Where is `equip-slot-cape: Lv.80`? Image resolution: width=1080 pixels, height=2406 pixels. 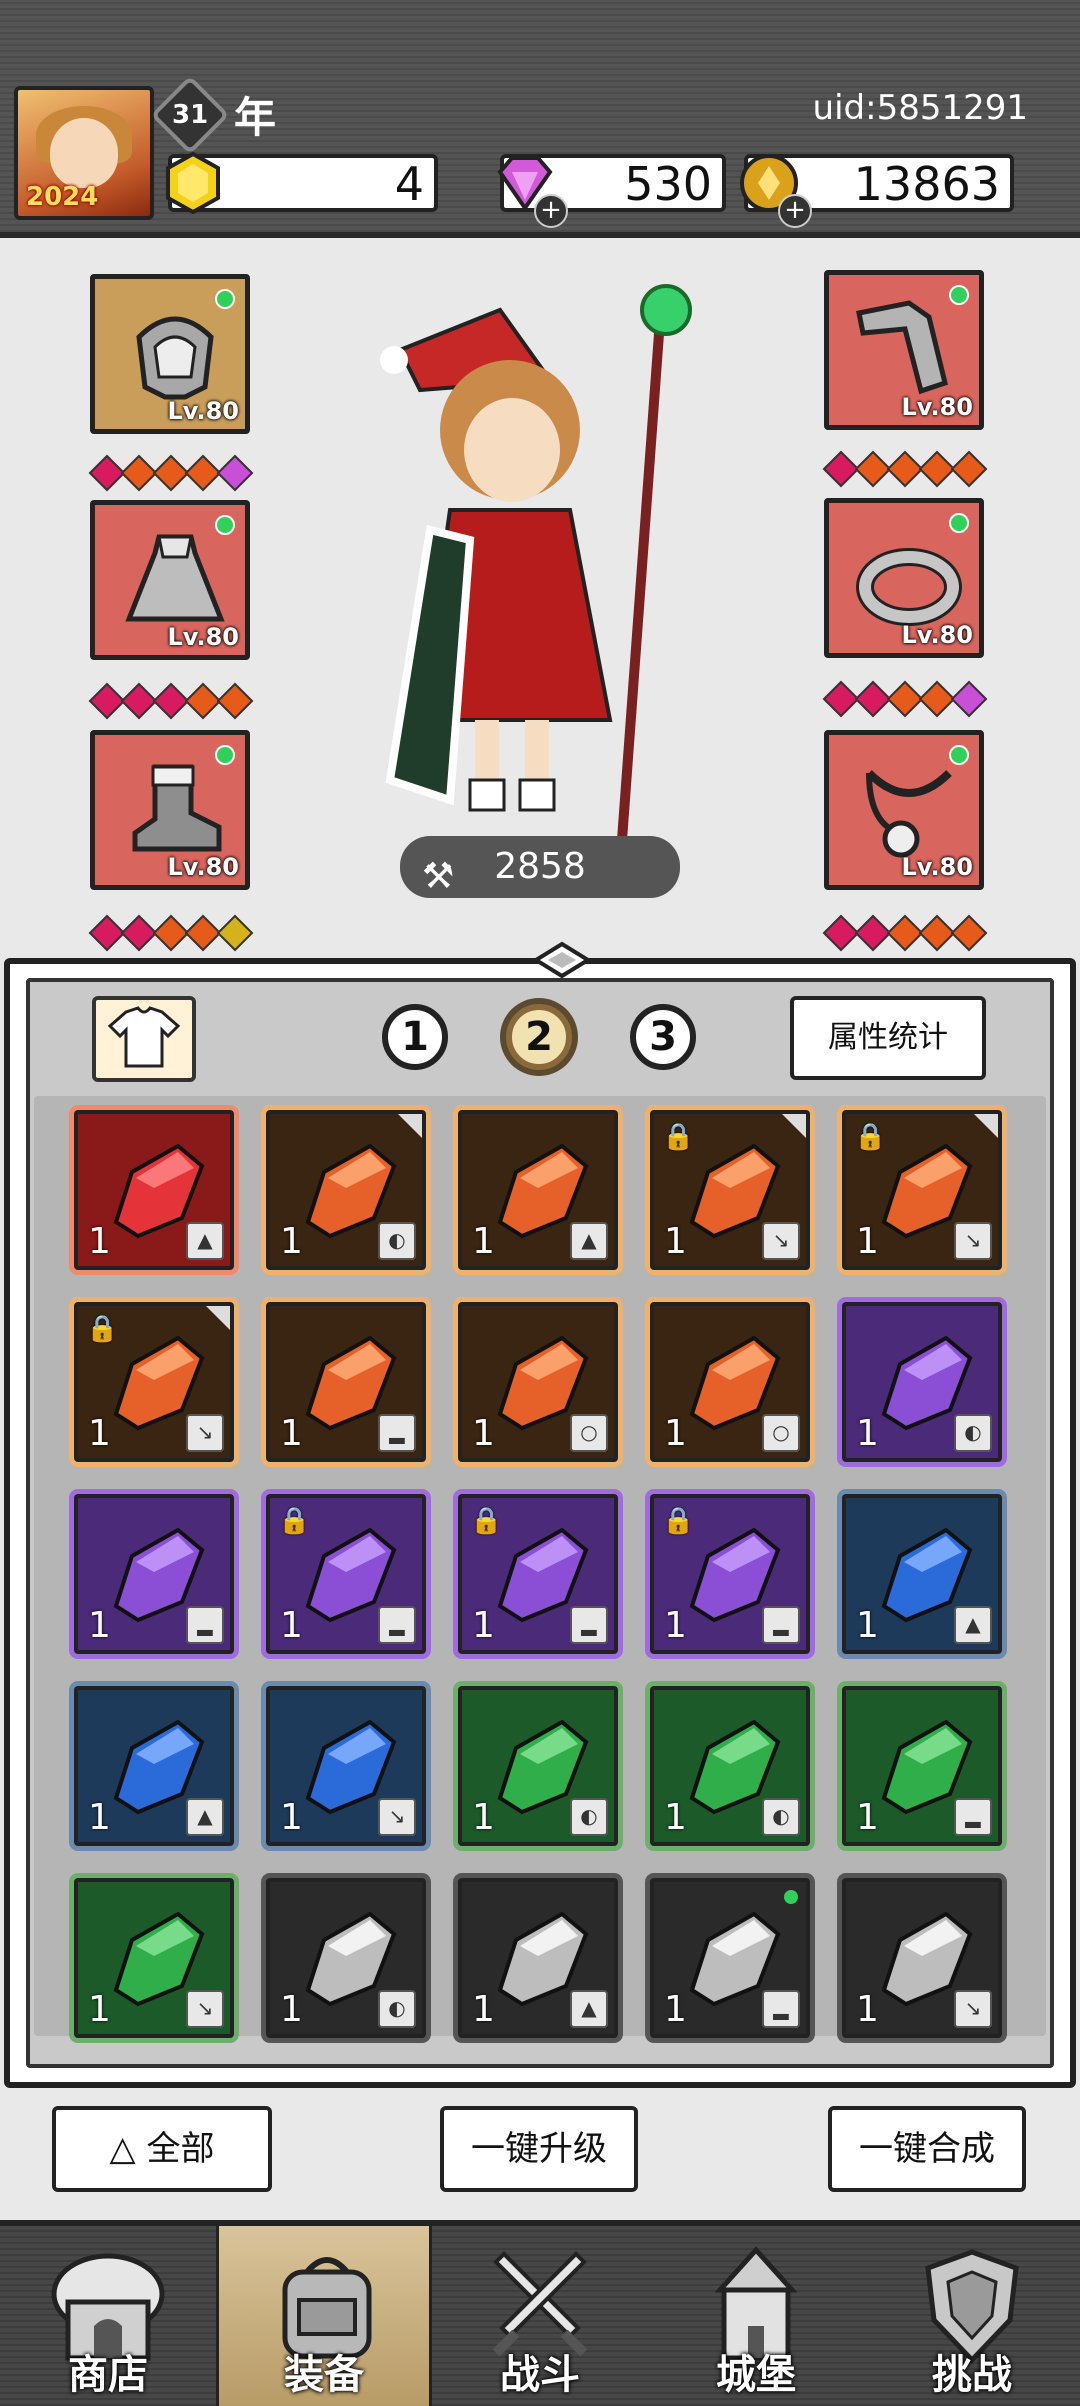 equip-slot-cape: Lv.80 is located at coordinates (170, 580).